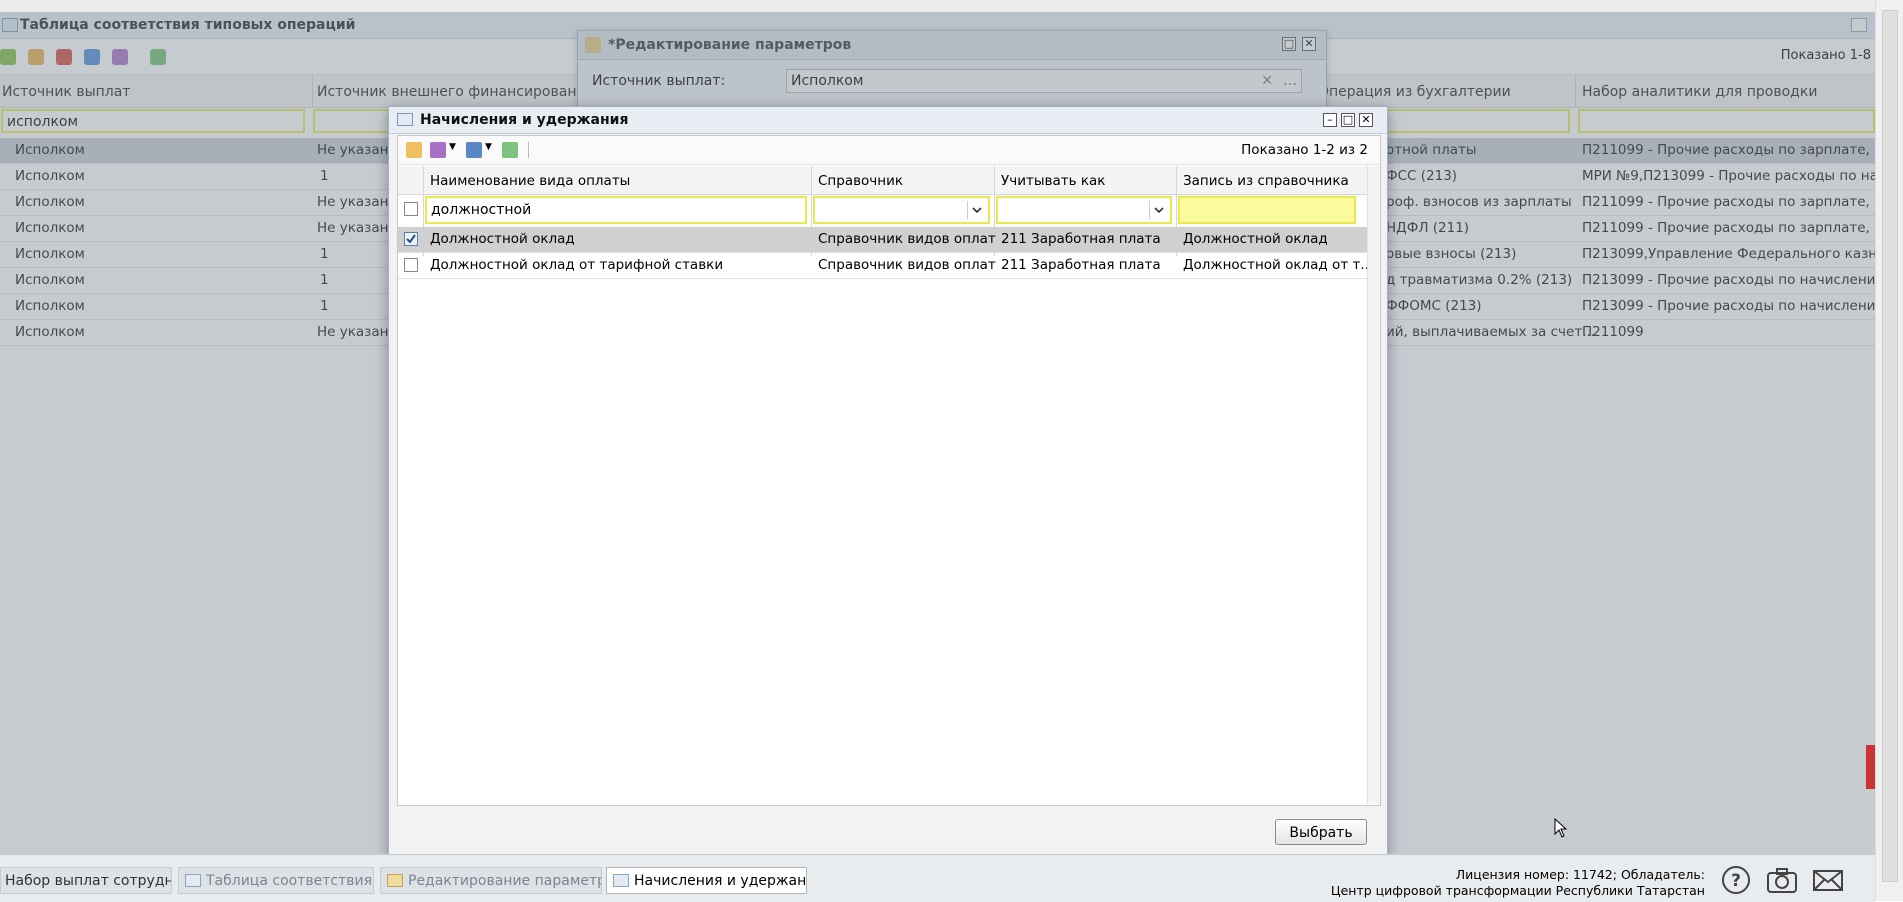  What do you see at coordinates (1782, 880) in the screenshot?
I see `camera-icon` at bounding box center [1782, 880].